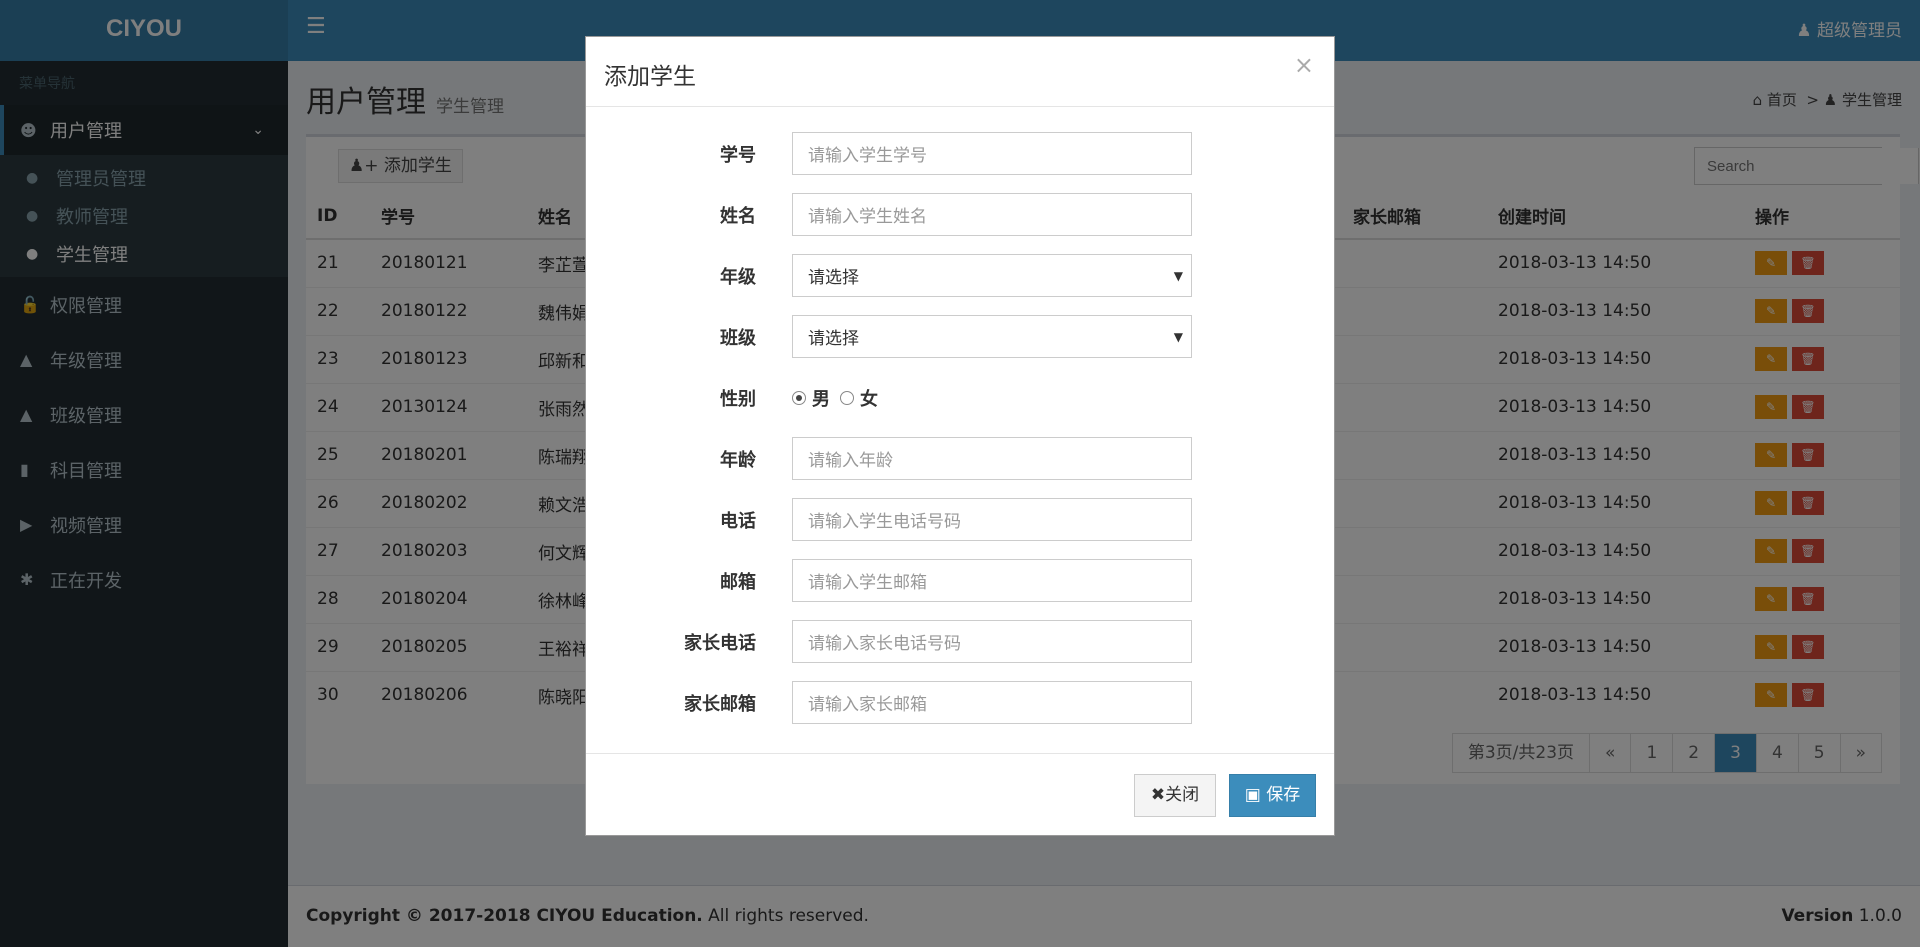 The width and height of the screenshot is (1920, 947). I want to click on radio-label: 女, so click(869, 399).